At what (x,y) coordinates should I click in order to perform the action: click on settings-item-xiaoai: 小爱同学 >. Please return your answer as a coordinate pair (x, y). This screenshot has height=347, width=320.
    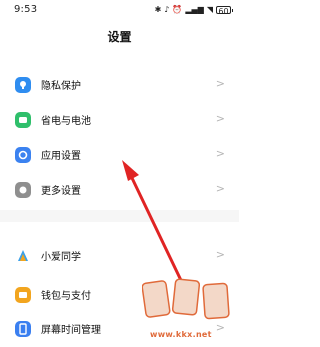
    Looking at the image, I should click on (119, 256).